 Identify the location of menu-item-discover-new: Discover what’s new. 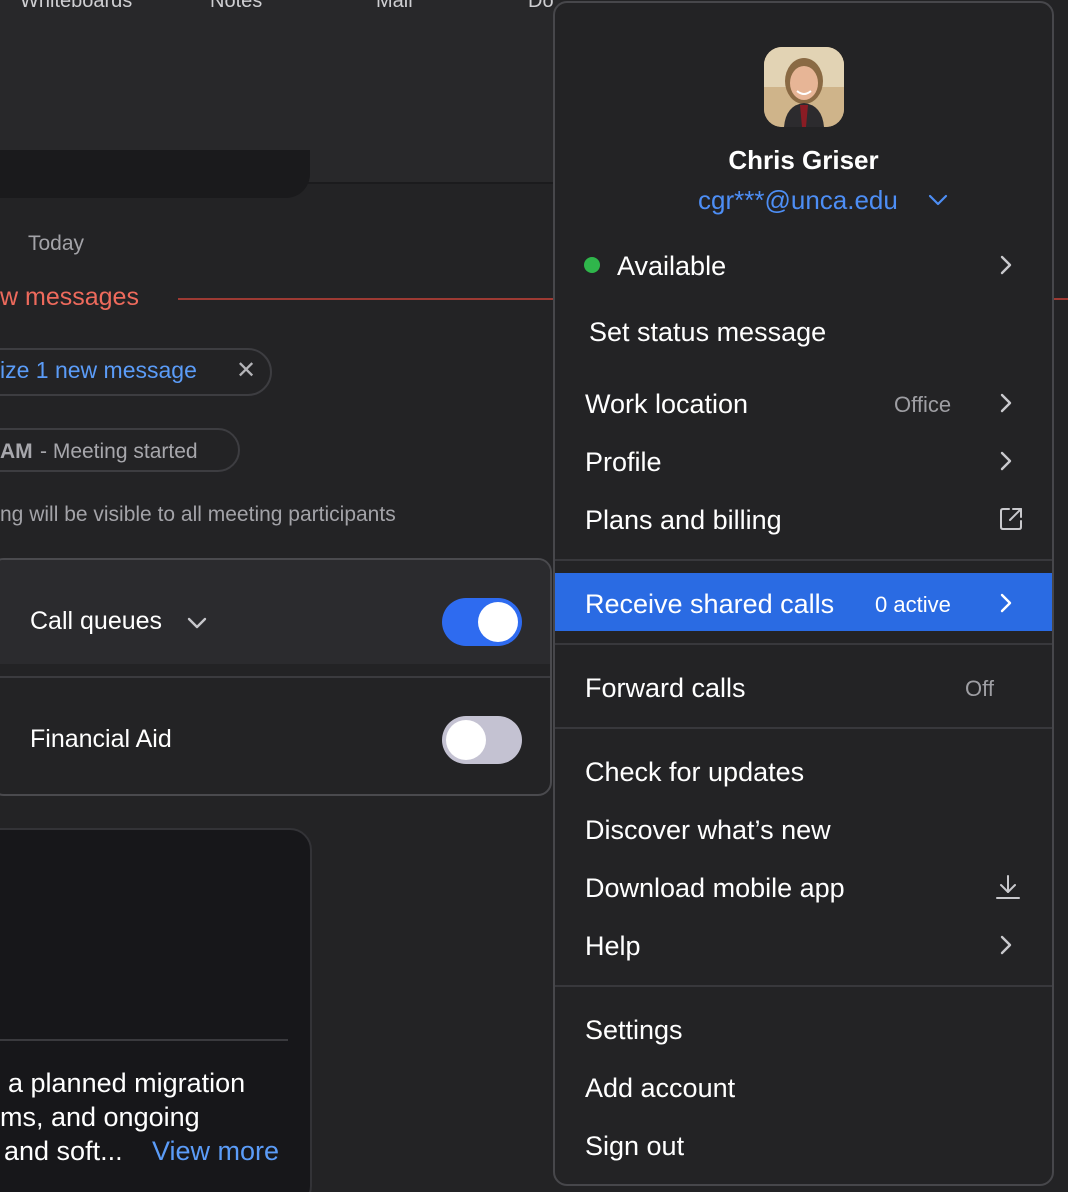
(708, 830).